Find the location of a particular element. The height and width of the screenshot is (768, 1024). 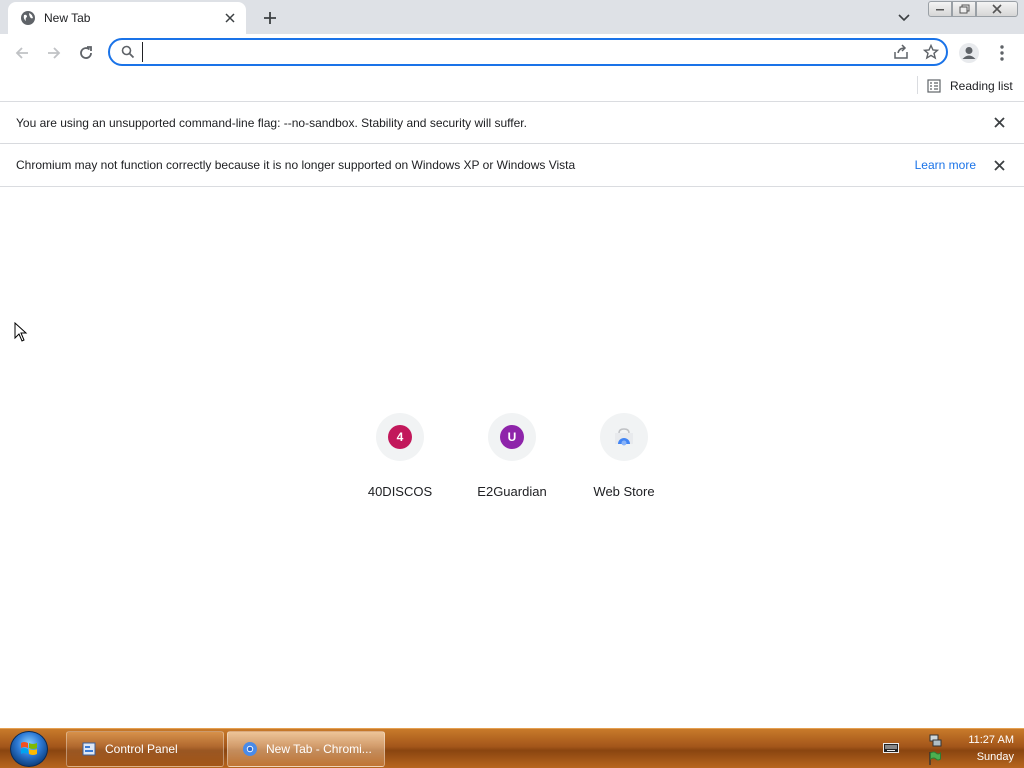

new-tab-plus-icon is located at coordinates (270, 18).